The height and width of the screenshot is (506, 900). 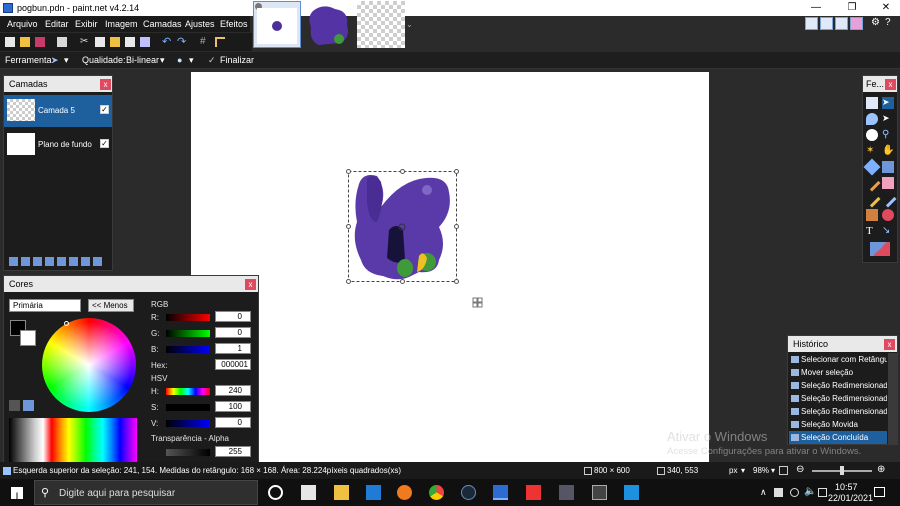 I want to click on layers-close-icon: x, so click(x=105, y=84).